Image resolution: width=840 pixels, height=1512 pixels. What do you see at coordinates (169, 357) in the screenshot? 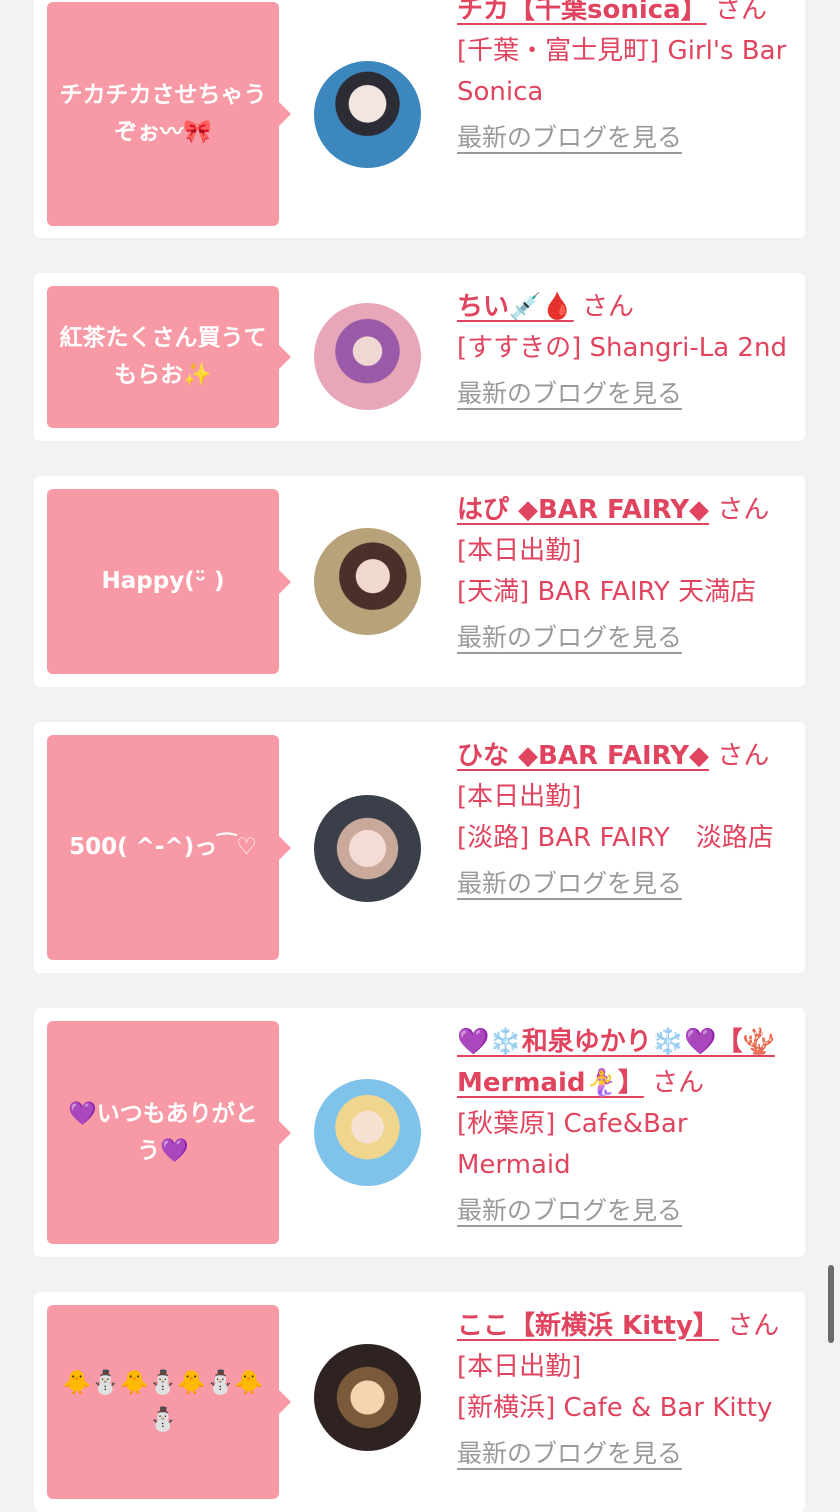
I see `message-bubble: 紅茶たくさん買うてもらお✨` at bounding box center [169, 357].